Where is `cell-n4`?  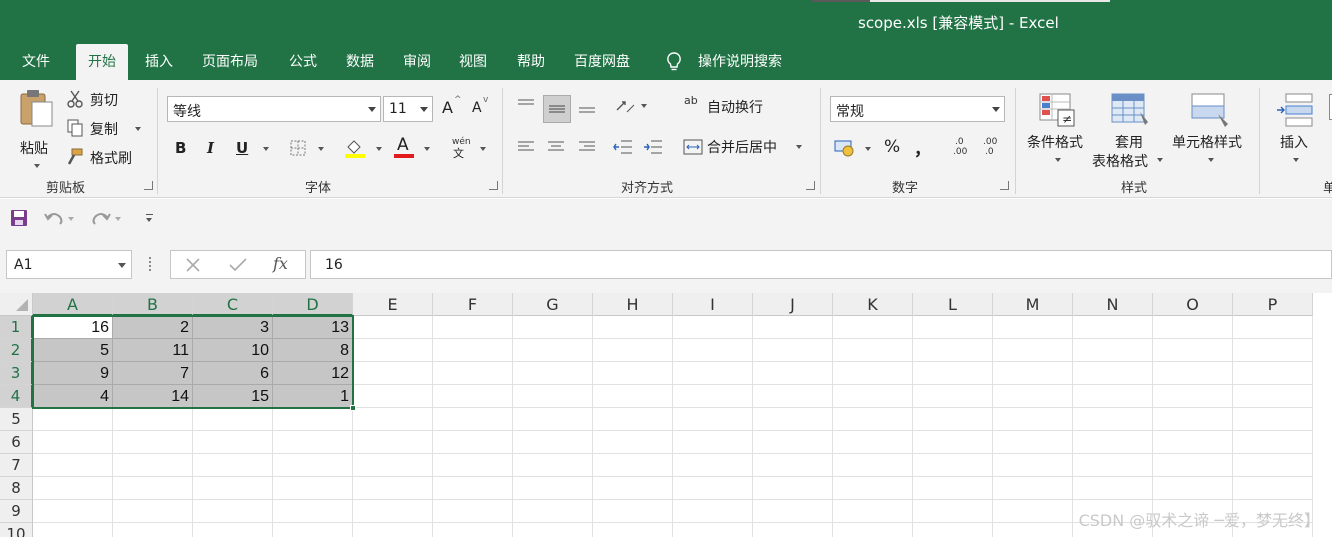 cell-n4 is located at coordinates (1113, 396).